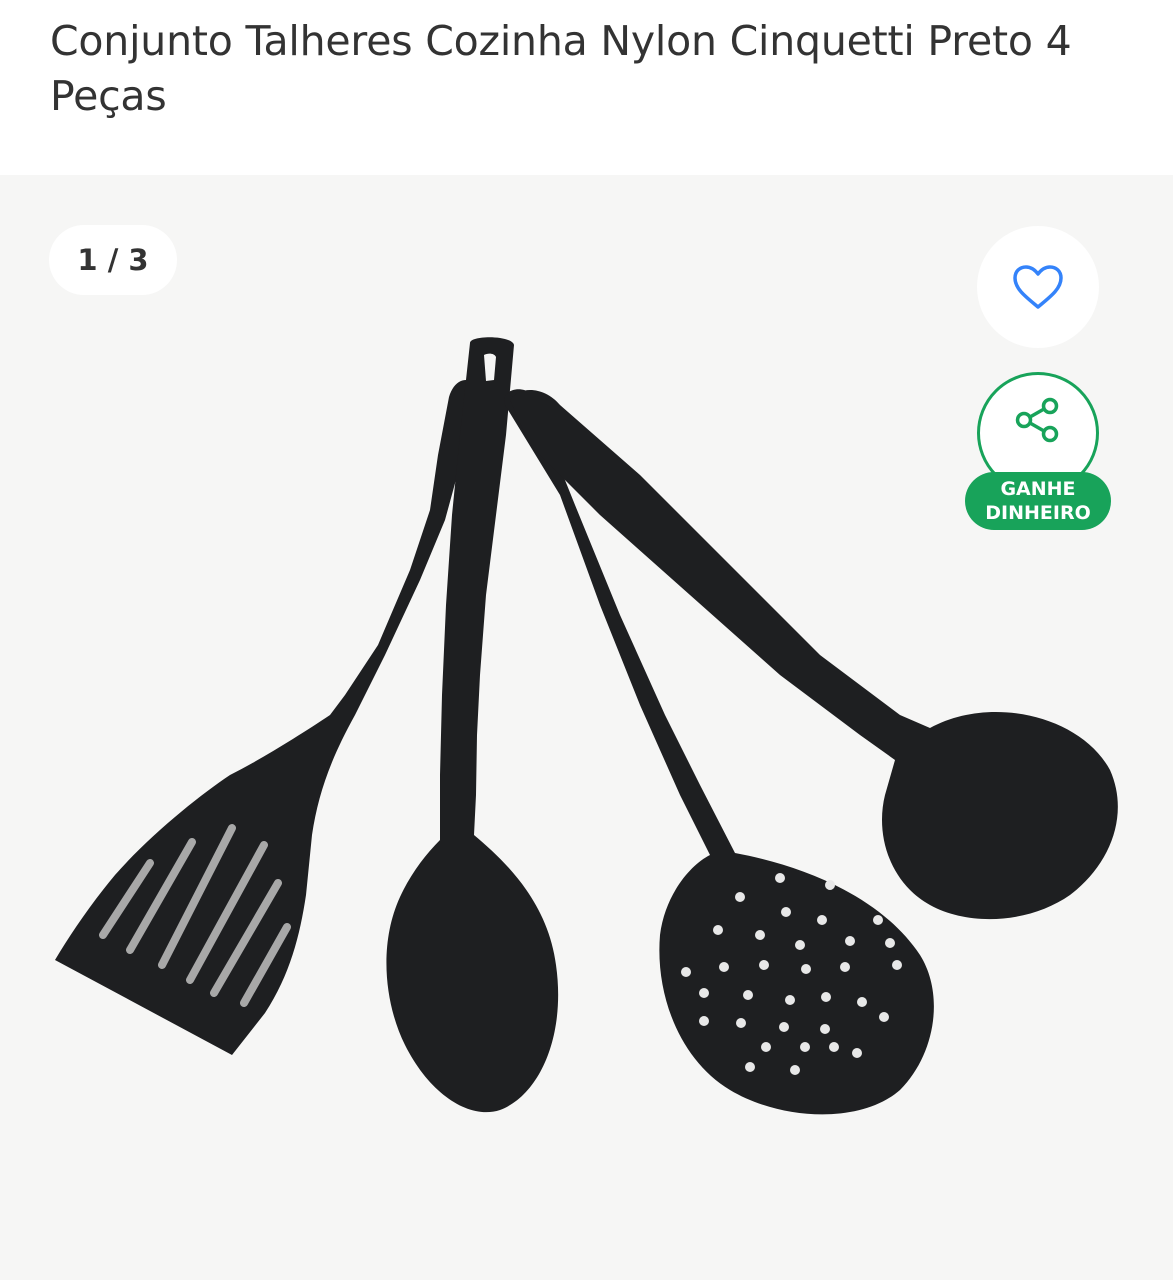  What do you see at coordinates (1037, 420) in the screenshot?
I see `share-icon` at bounding box center [1037, 420].